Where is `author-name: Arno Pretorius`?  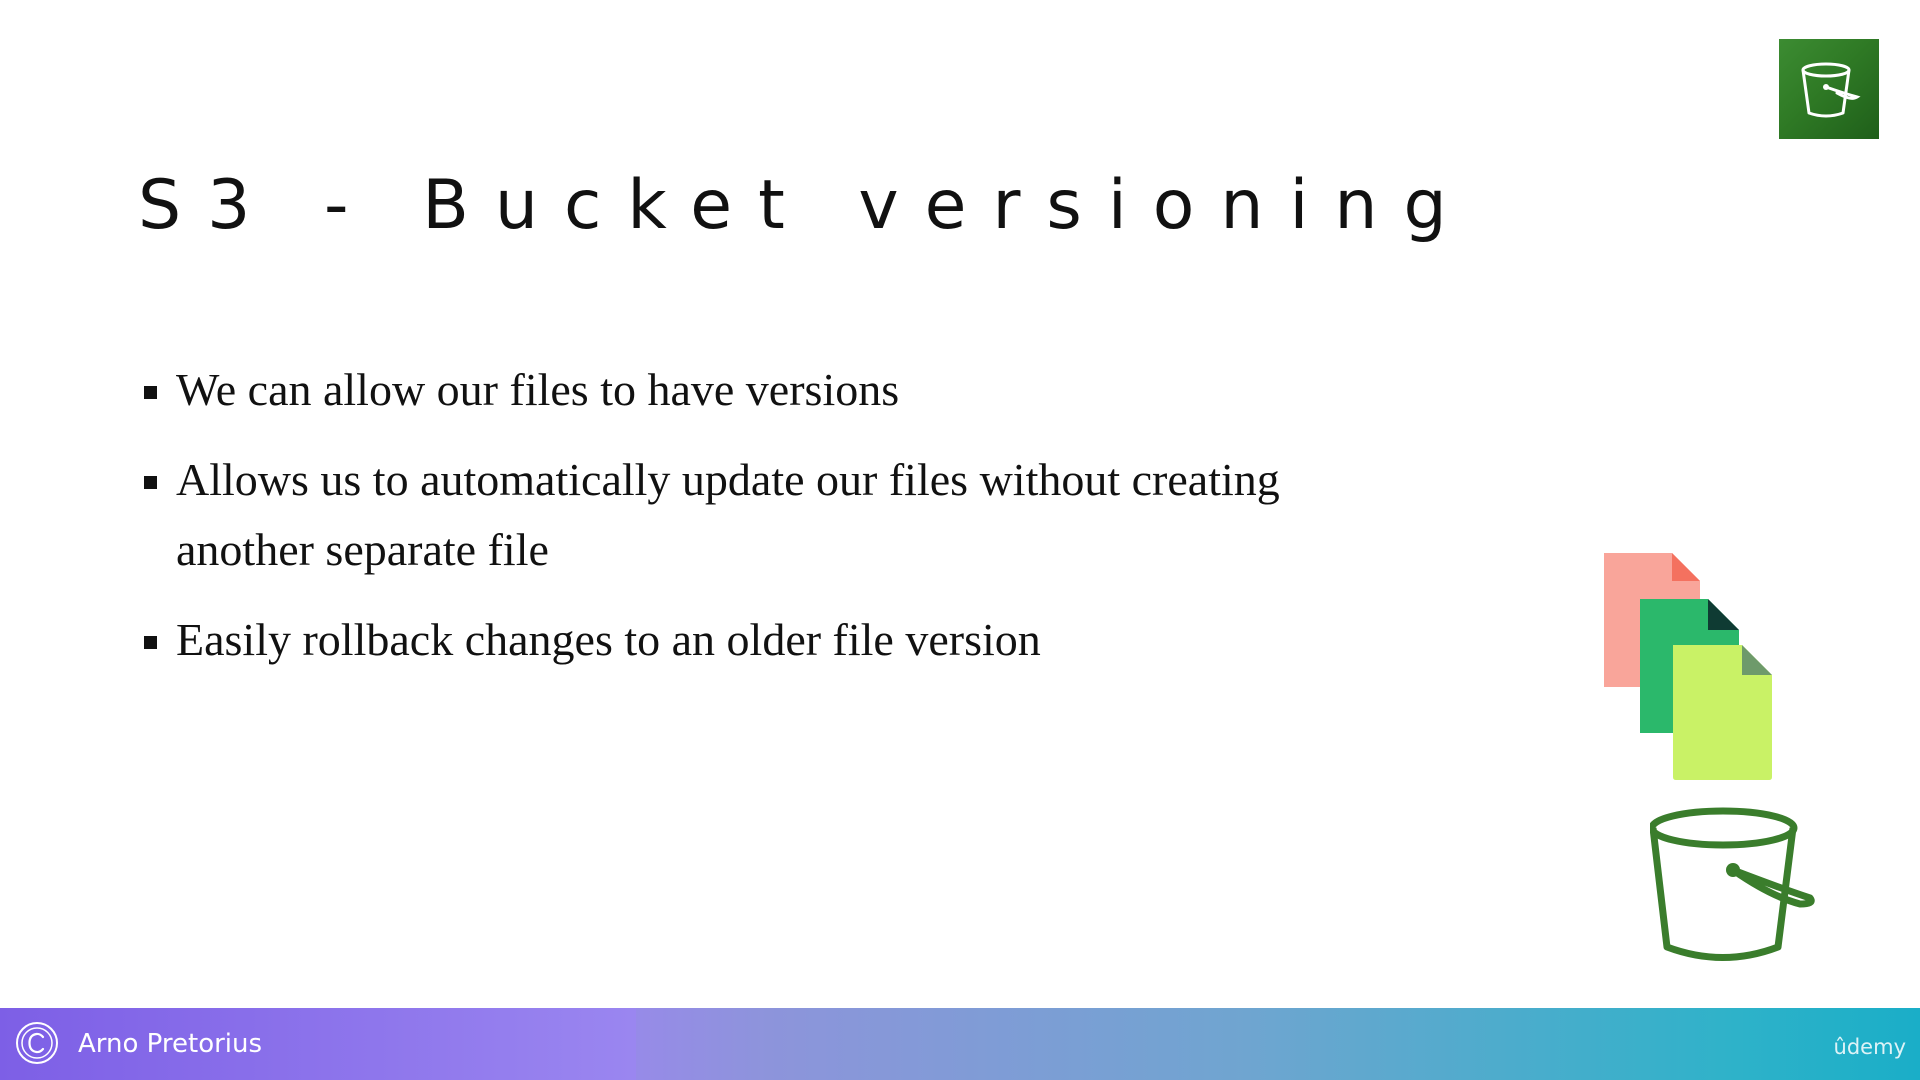
author-name: Arno Pretorius is located at coordinates (170, 1044).